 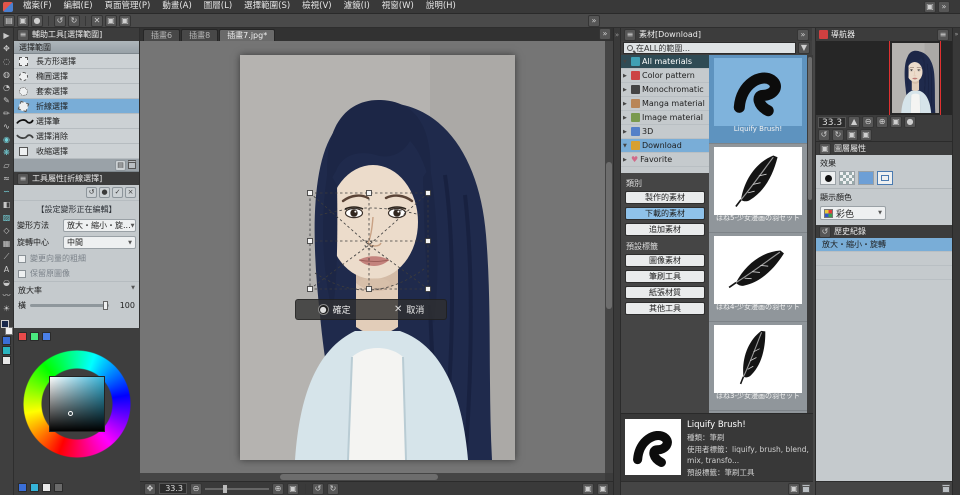 I want to click on grid-toggle-icon: ▣, so click(x=125, y=20).